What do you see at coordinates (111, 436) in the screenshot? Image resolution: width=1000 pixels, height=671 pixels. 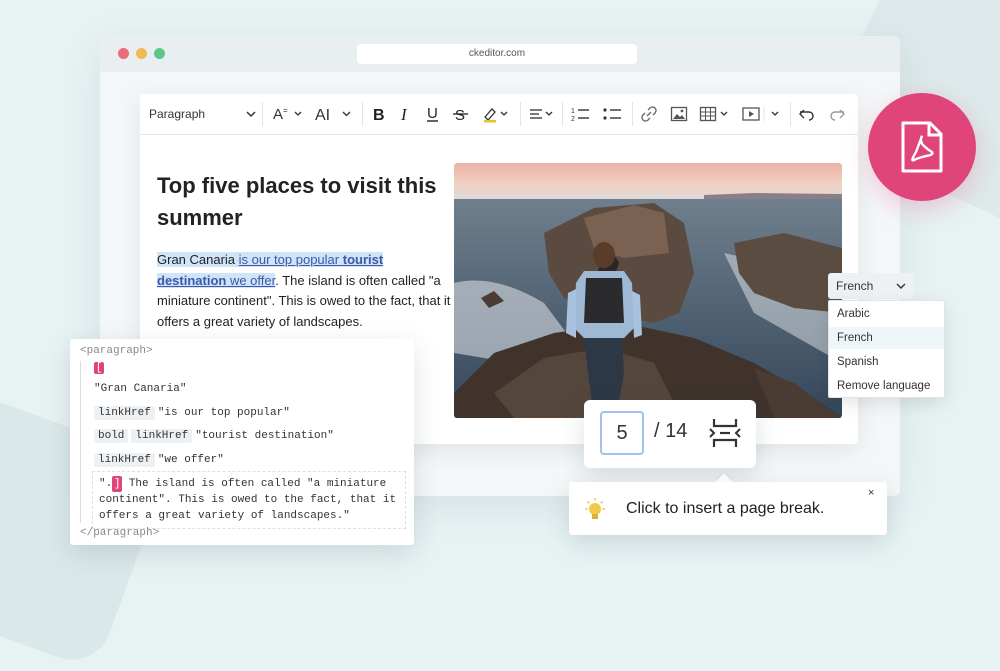 I see `attribute-pill: bold` at bounding box center [111, 436].